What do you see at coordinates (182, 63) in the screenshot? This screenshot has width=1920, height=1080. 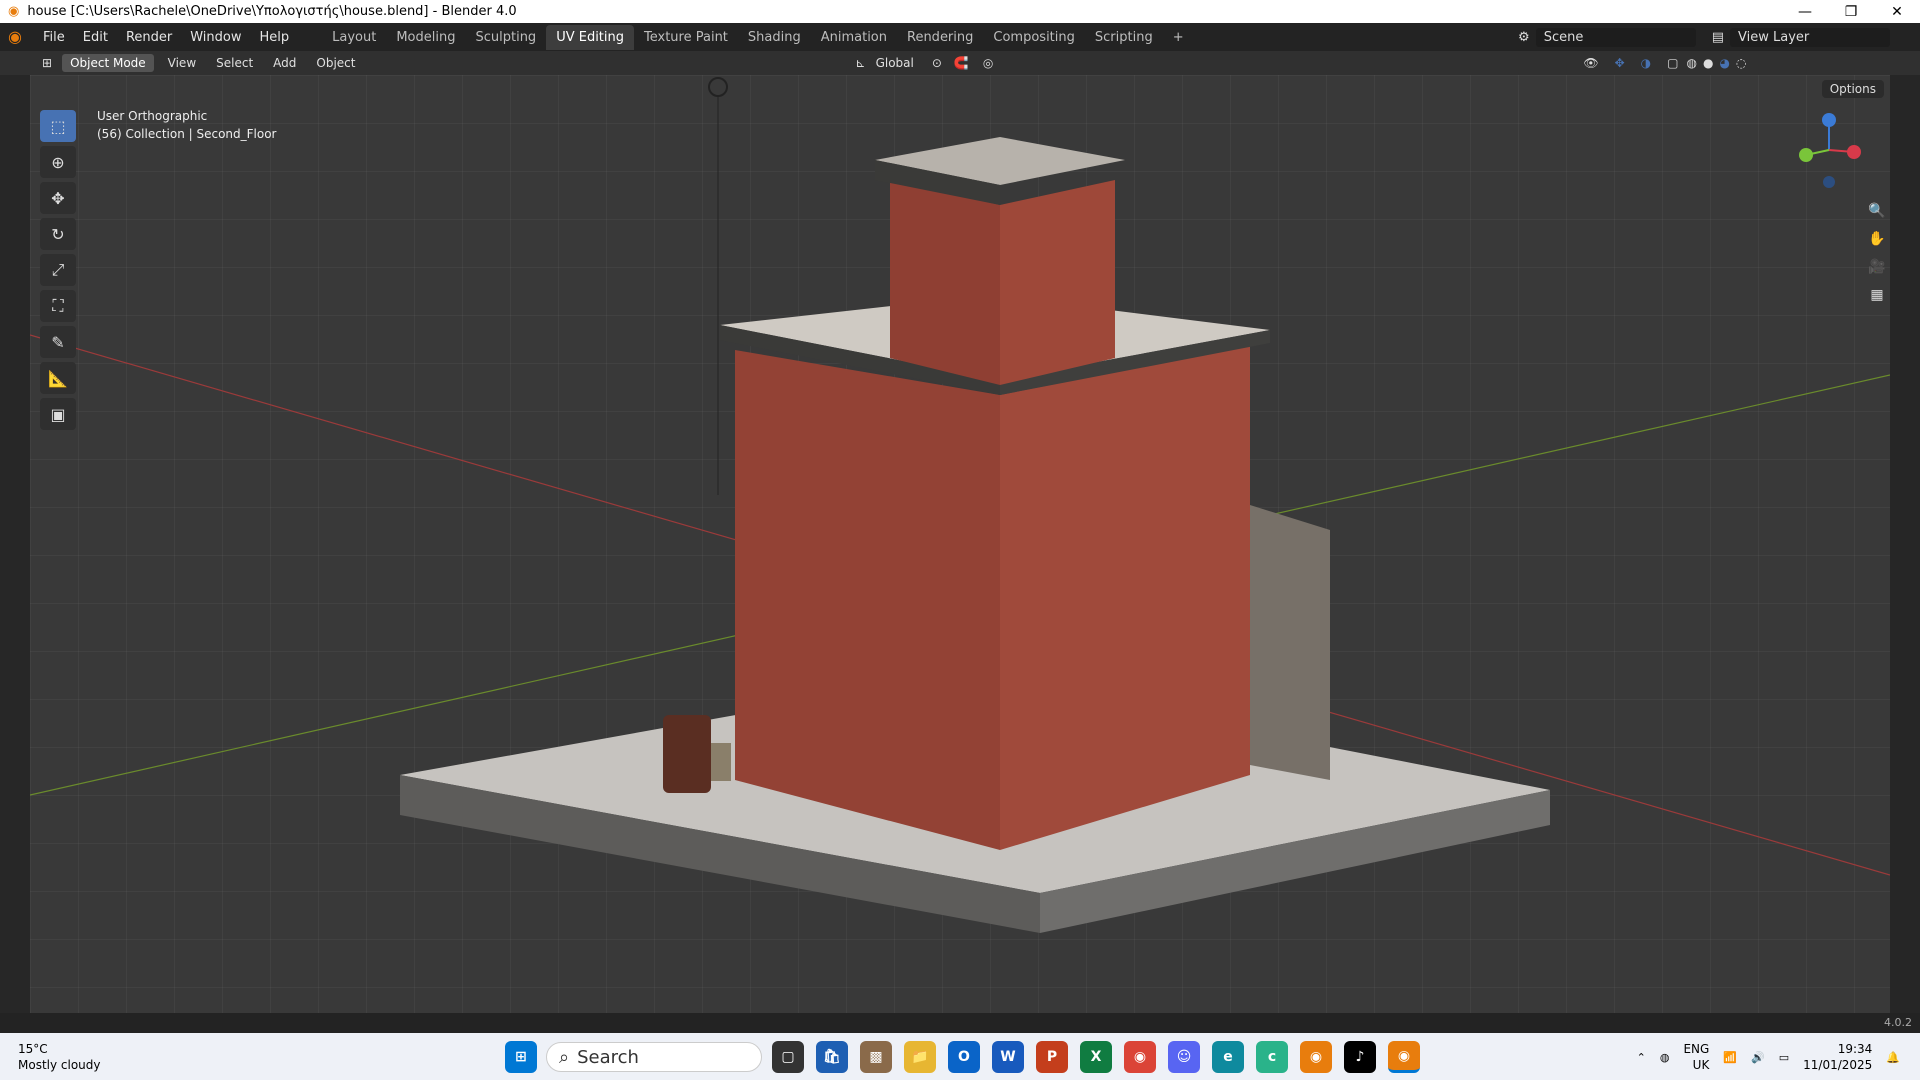 I see `menu-view: View` at bounding box center [182, 63].